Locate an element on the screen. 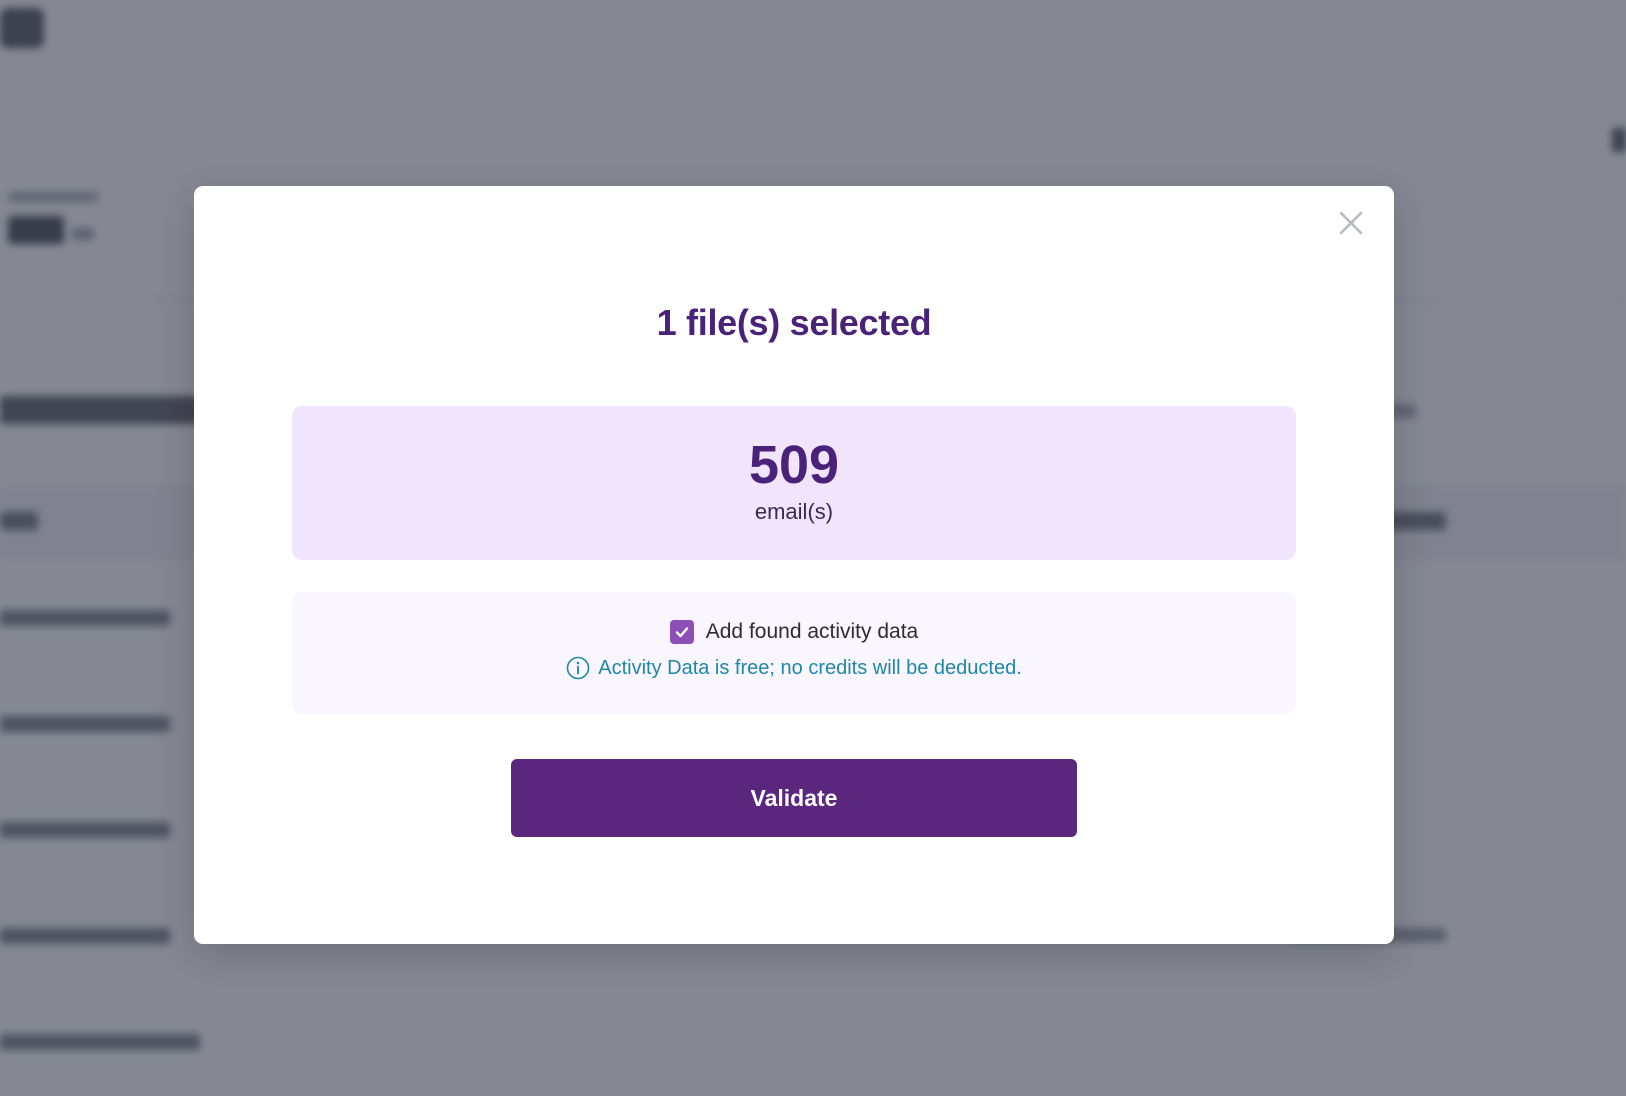 The height and width of the screenshot is (1096, 1626). email-count-panel: 509 email(s) is located at coordinates (794, 483).